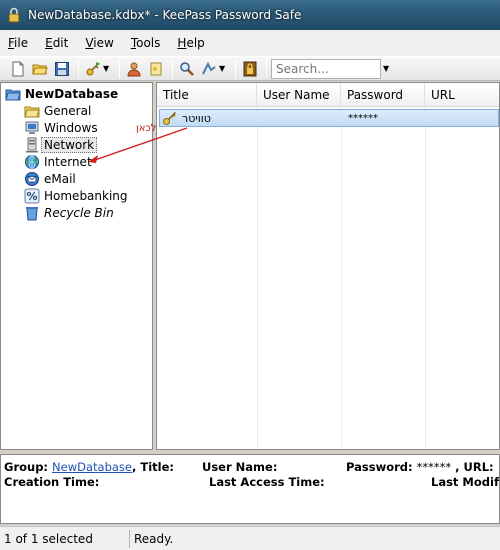  Describe the element at coordinates (190, 43) in the screenshot. I see `menu-help: Help` at that location.